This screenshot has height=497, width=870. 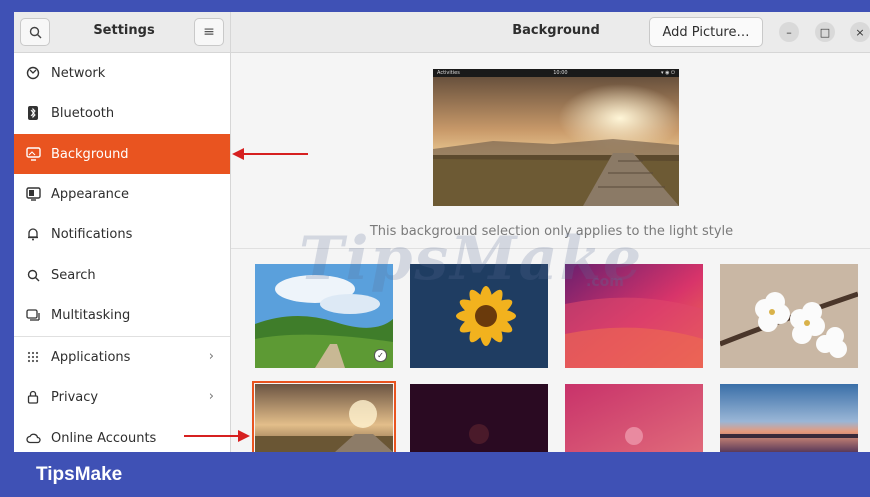 I want to click on sidebar-item-label: Notifications, so click(x=92, y=234).